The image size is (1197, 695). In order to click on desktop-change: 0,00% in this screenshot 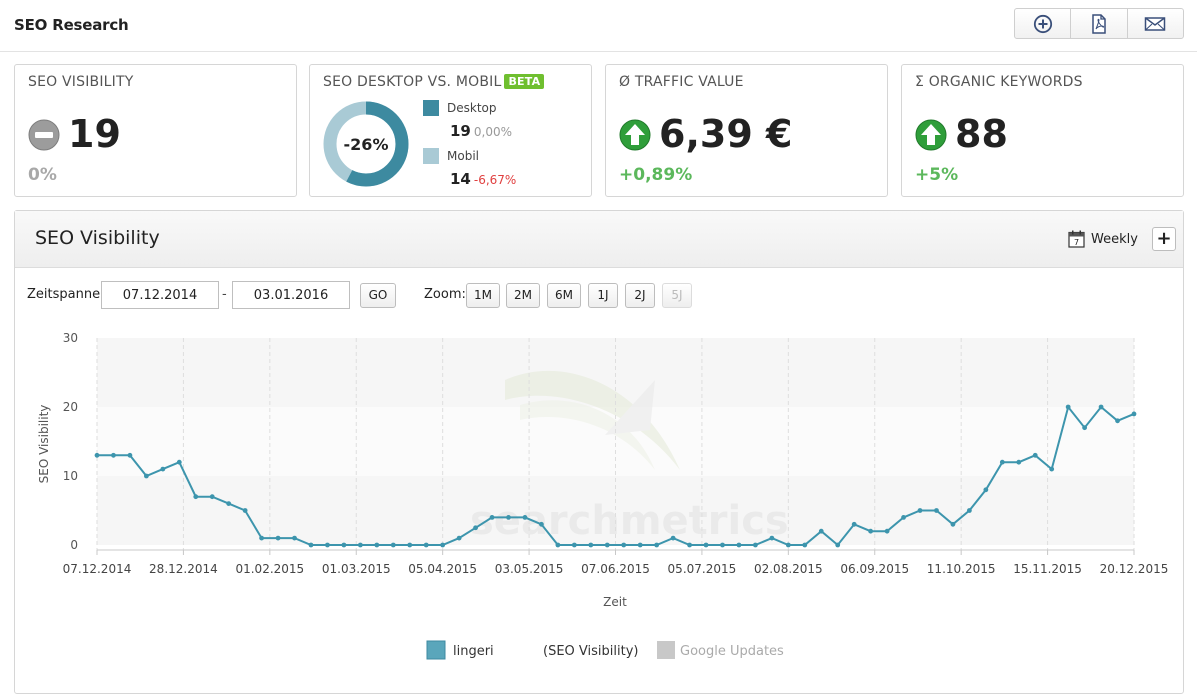, I will do `click(492, 132)`.